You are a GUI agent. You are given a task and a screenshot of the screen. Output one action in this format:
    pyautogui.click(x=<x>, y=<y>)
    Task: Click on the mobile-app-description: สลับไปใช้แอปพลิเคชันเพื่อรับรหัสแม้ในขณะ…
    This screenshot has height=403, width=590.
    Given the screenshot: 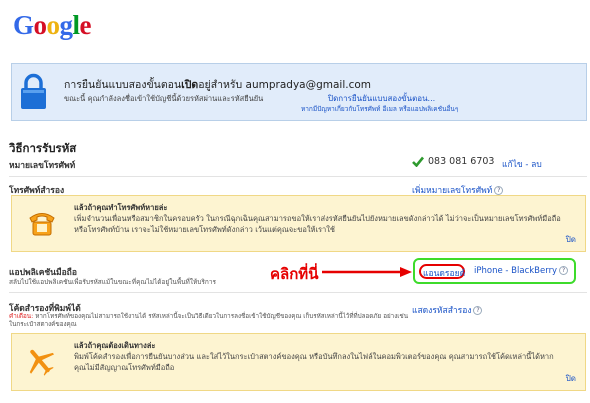 What is the action you would take?
    pyautogui.click(x=112, y=282)
    